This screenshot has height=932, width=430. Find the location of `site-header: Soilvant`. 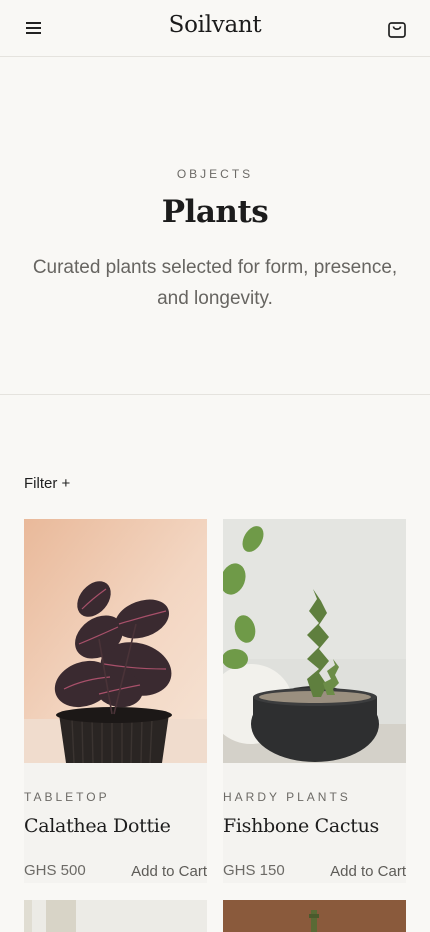

site-header: Soilvant is located at coordinates (215, 28).